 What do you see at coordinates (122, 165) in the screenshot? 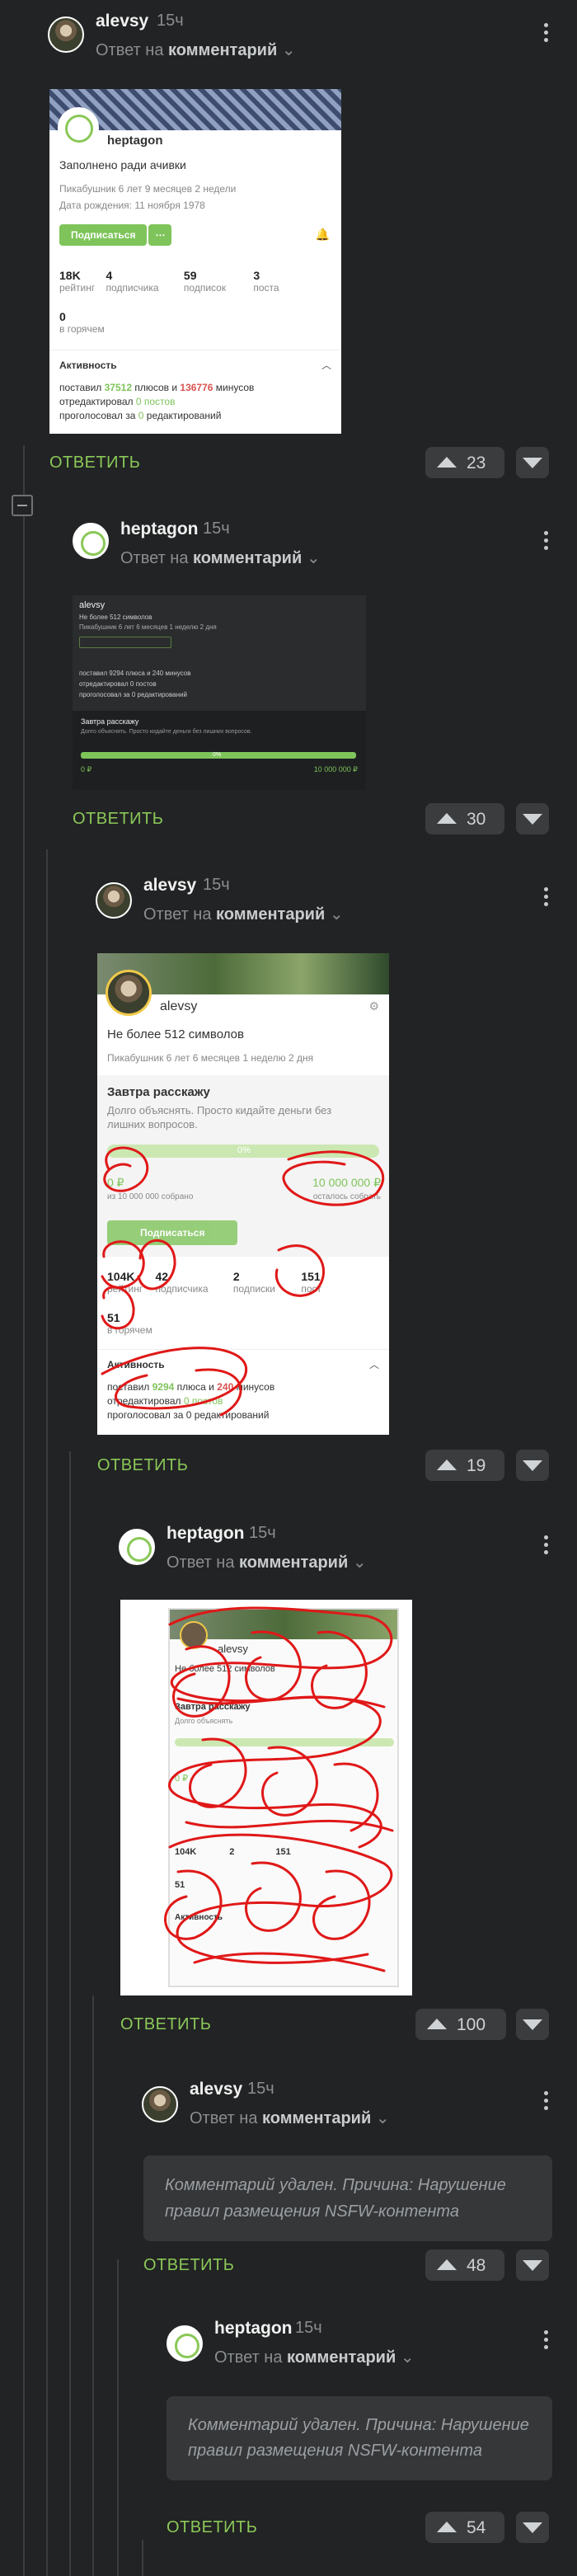
I see `card-status: Заполнено ради ачивки` at bounding box center [122, 165].